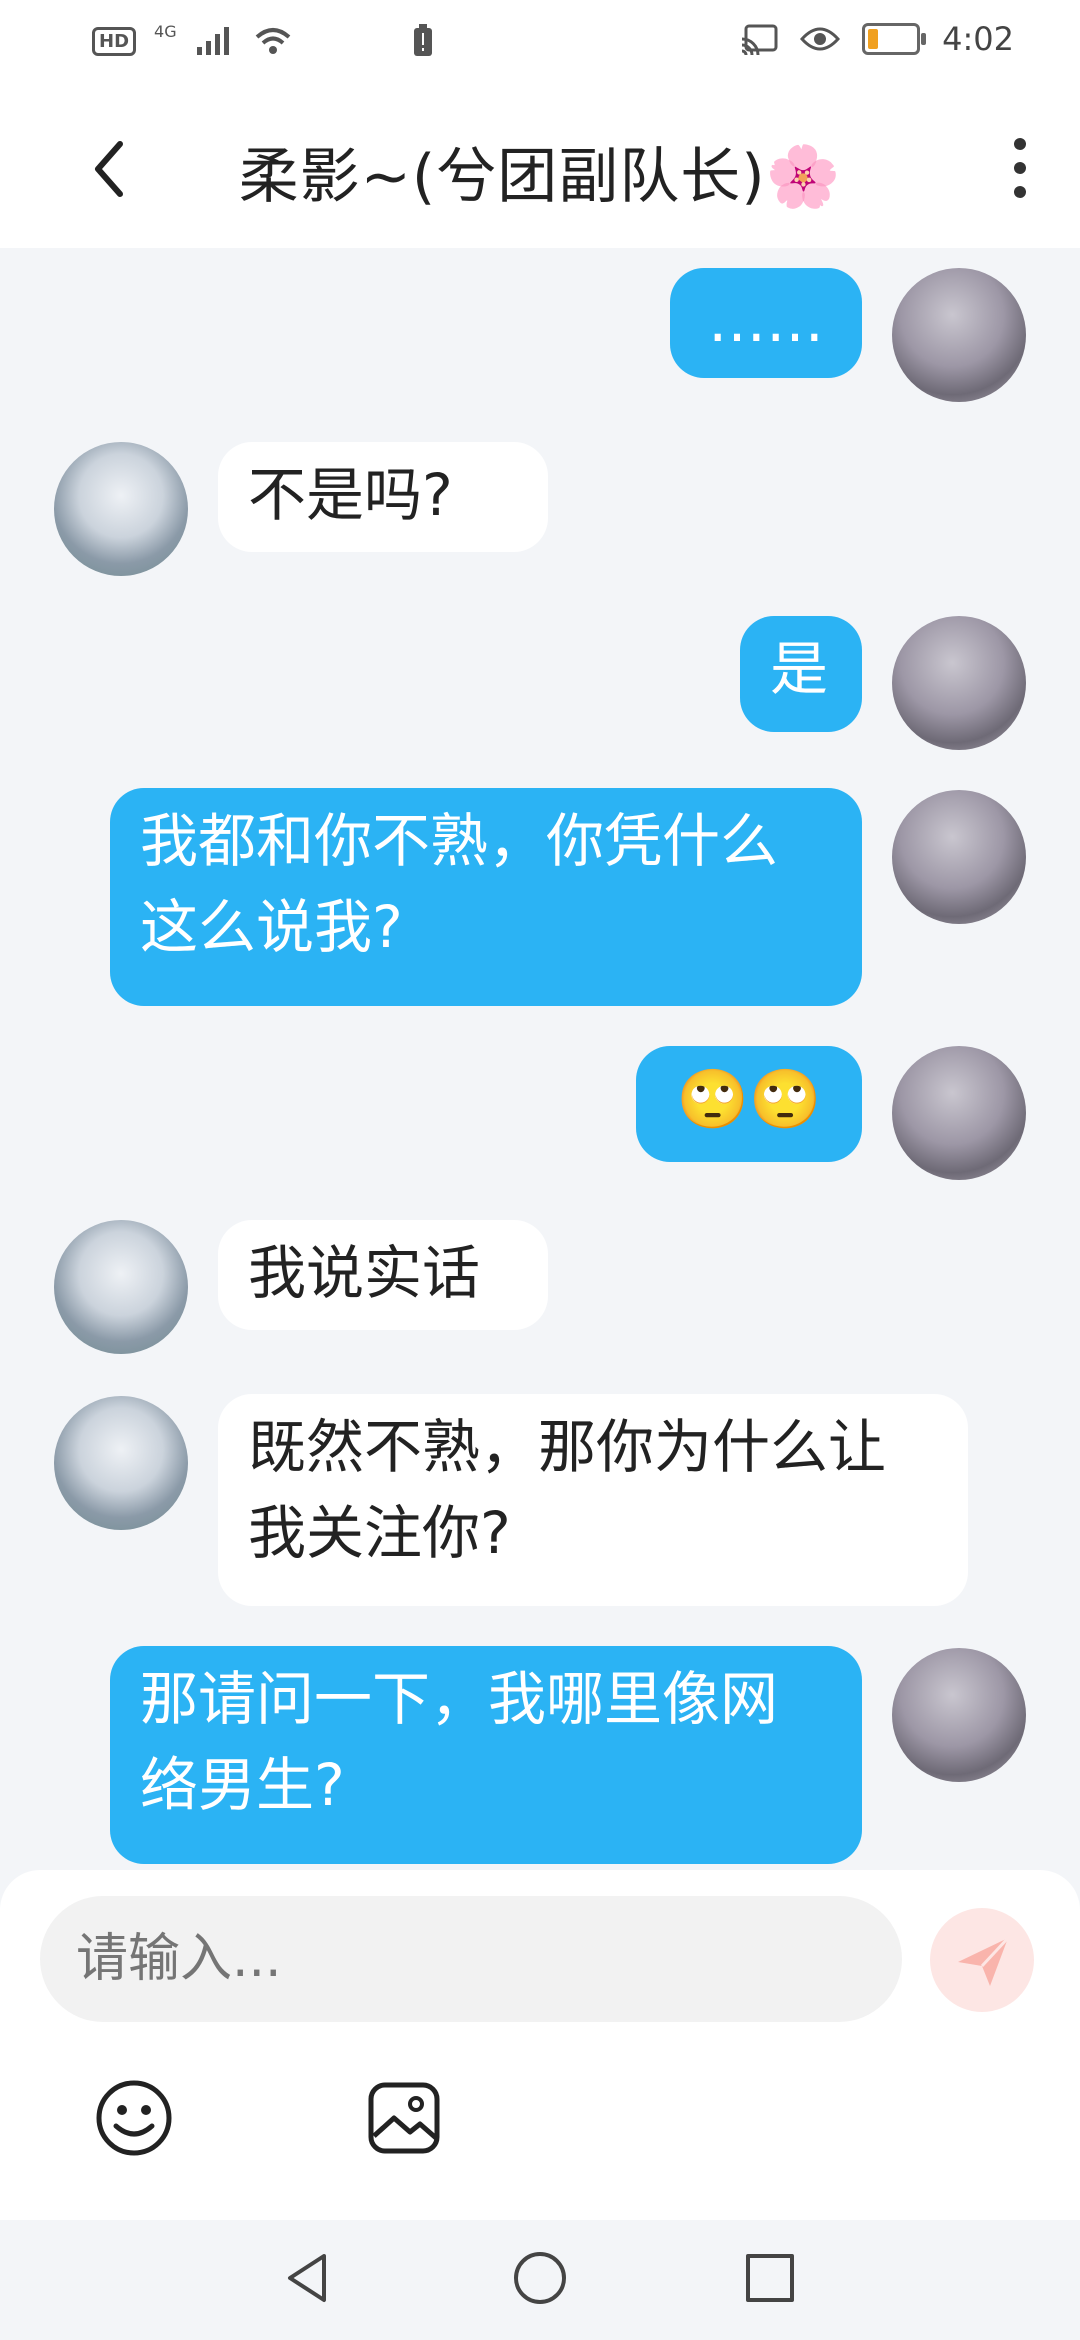 The image size is (1080, 2340). I want to click on nav-home-icon, so click(540, 2278).